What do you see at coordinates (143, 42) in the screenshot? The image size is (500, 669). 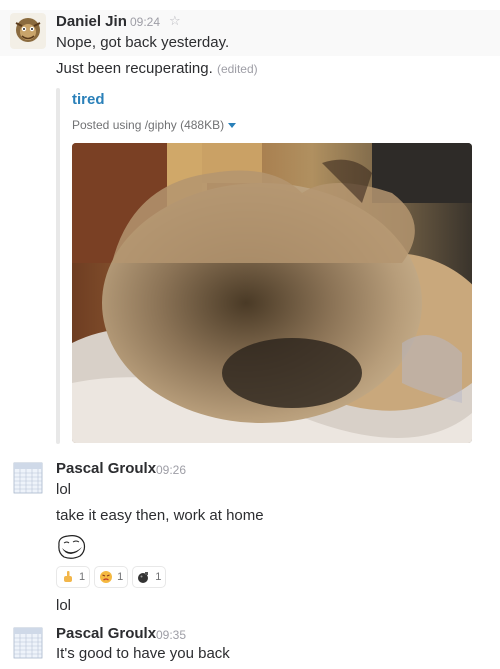 I see `message-text: Nope, got back yesterday.` at bounding box center [143, 42].